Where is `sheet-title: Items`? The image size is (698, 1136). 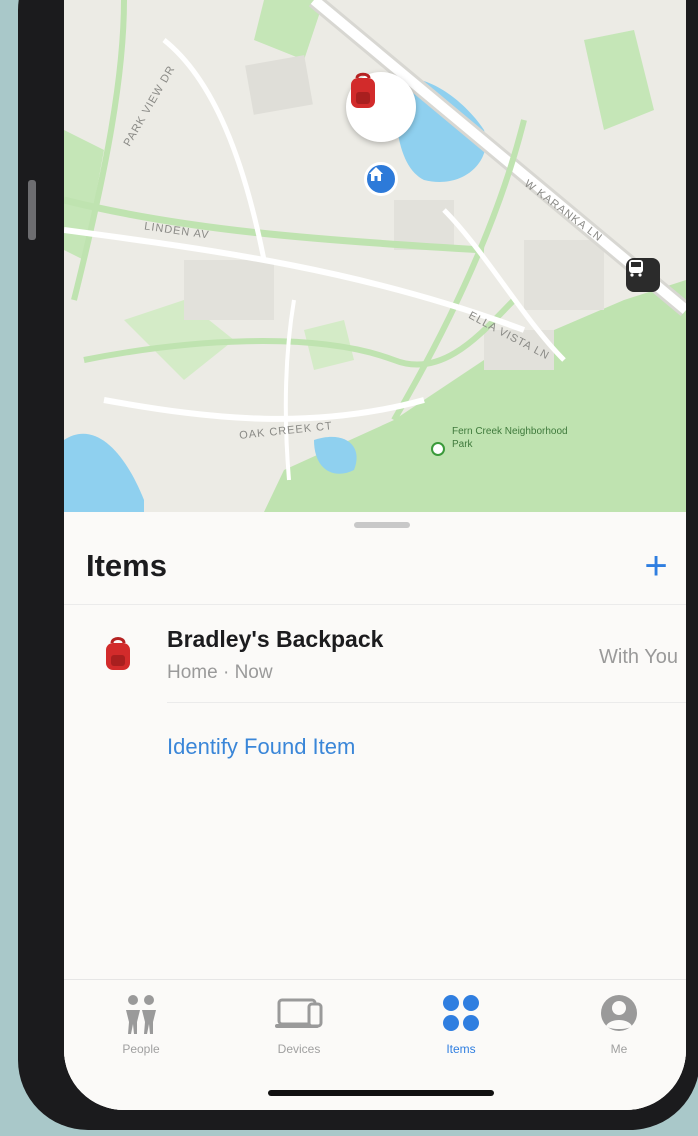 sheet-title: Items is located at coordinates (126, 565).